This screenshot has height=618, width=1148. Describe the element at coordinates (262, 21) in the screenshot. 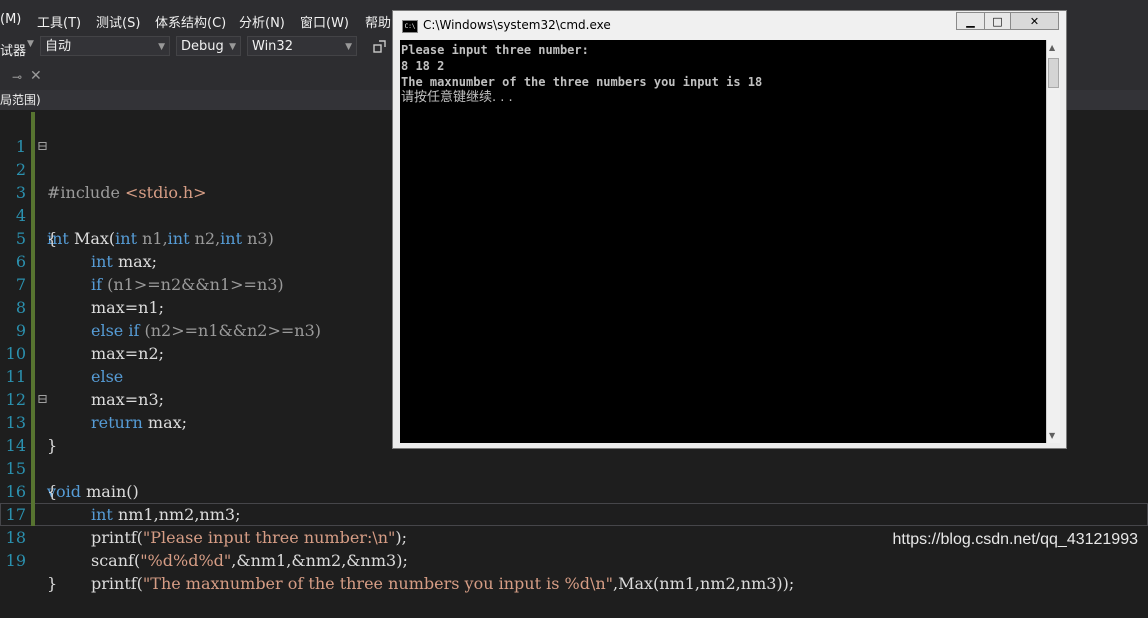

I see `menu-item-analyze: 分析(N)` at that location.